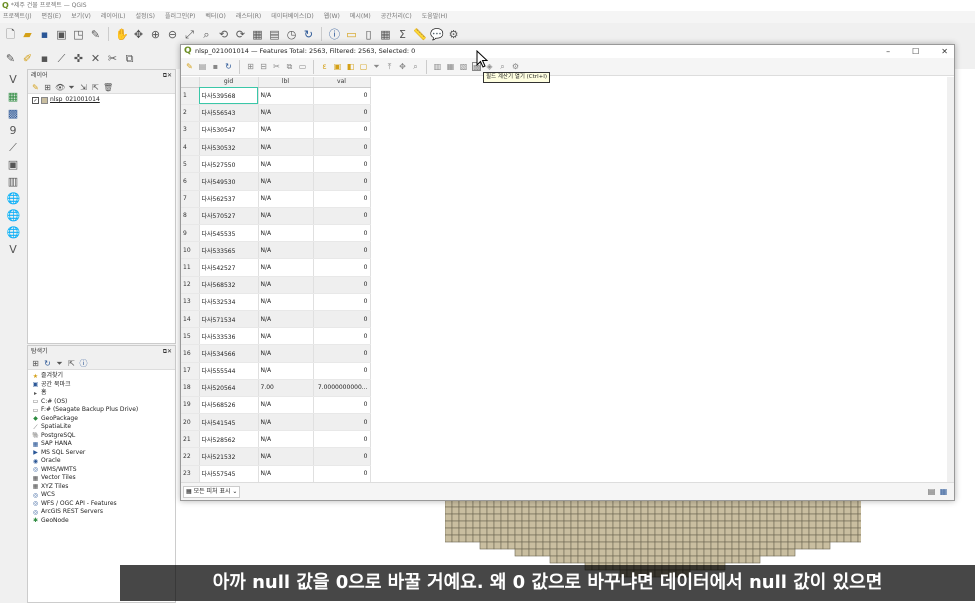  I want to click on table-row: 17 다사555544 N/A 0, so click(276, 371).